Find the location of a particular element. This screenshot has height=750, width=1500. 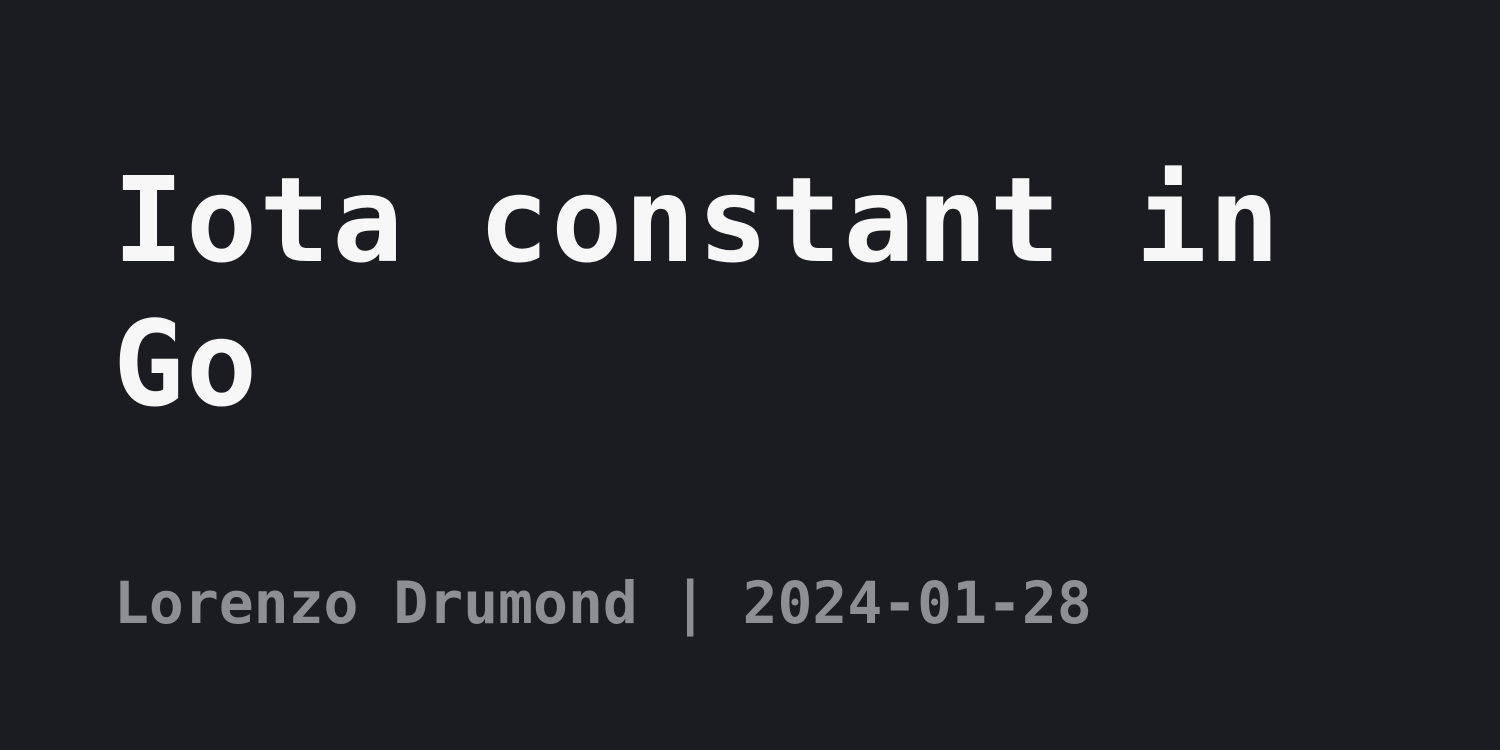

publish-date: 2024-01-28 is located at coordinates (917, 603).